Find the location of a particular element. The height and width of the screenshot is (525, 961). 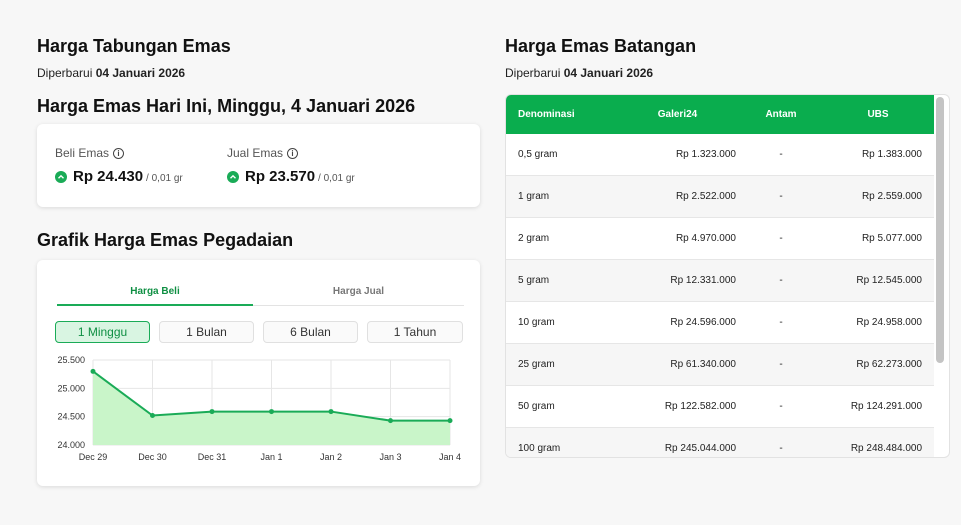

cell-ubs: Rp 2.559.000 is located at coordinates (878, 196).